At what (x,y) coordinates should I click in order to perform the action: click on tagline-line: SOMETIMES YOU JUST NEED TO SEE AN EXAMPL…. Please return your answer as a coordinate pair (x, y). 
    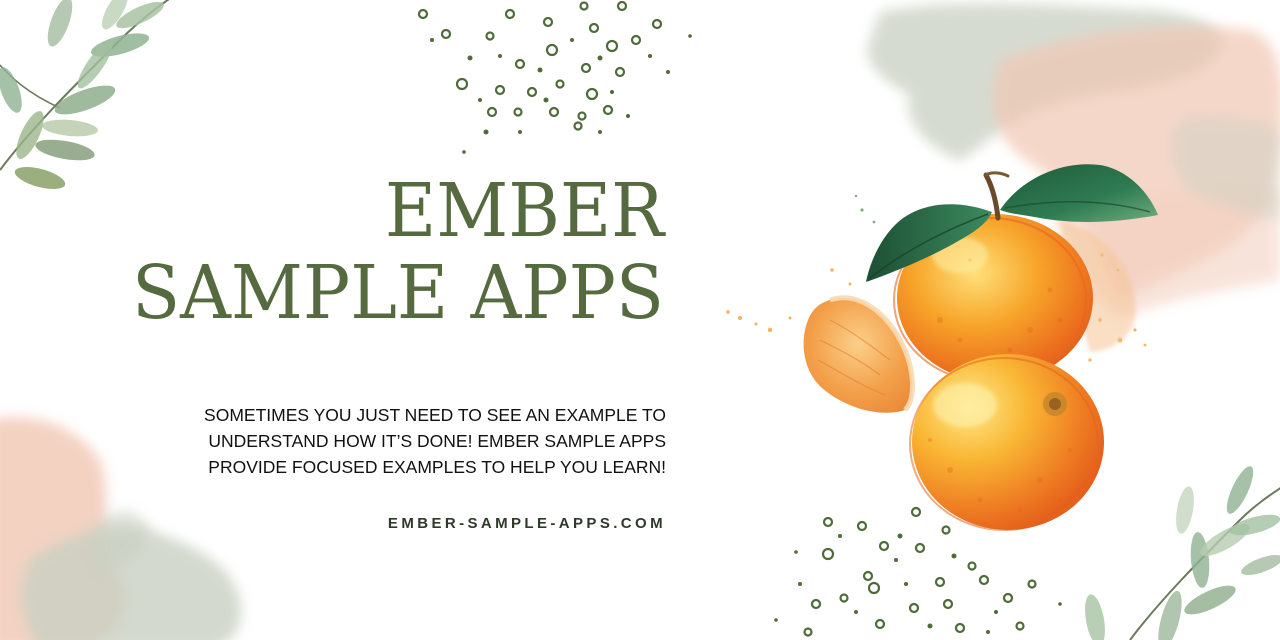
    Looking at the image, I should click on (435, 415).